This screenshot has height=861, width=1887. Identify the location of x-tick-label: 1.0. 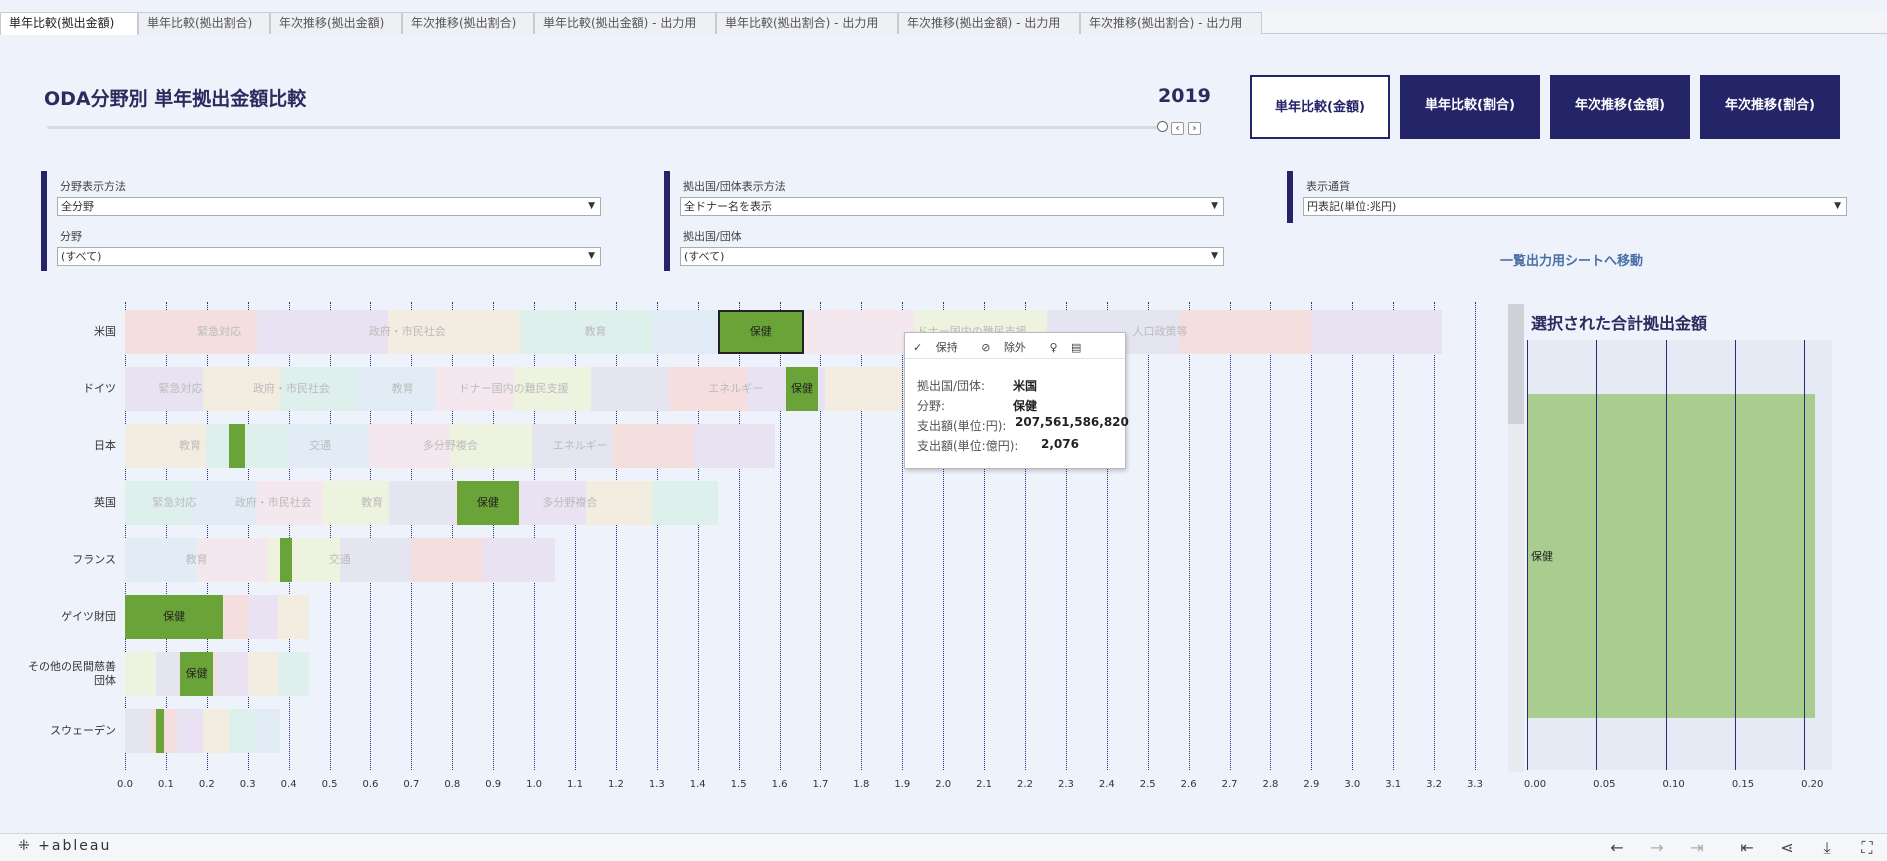
(534, 784).